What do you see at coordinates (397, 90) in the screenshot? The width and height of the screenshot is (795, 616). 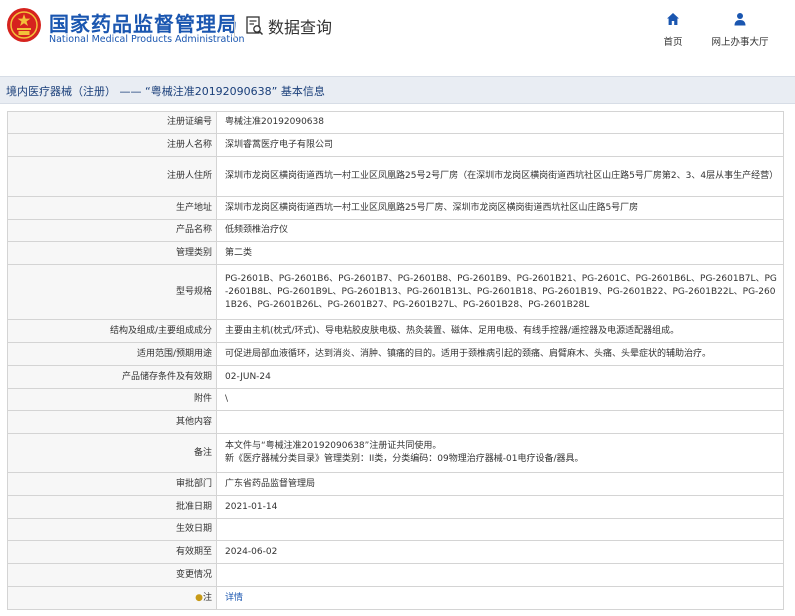 I see `page-title-bar: 境内医疗器械（注册） —— “粤械注准20192090638” 基本信息` at bounding box center [397, 90].